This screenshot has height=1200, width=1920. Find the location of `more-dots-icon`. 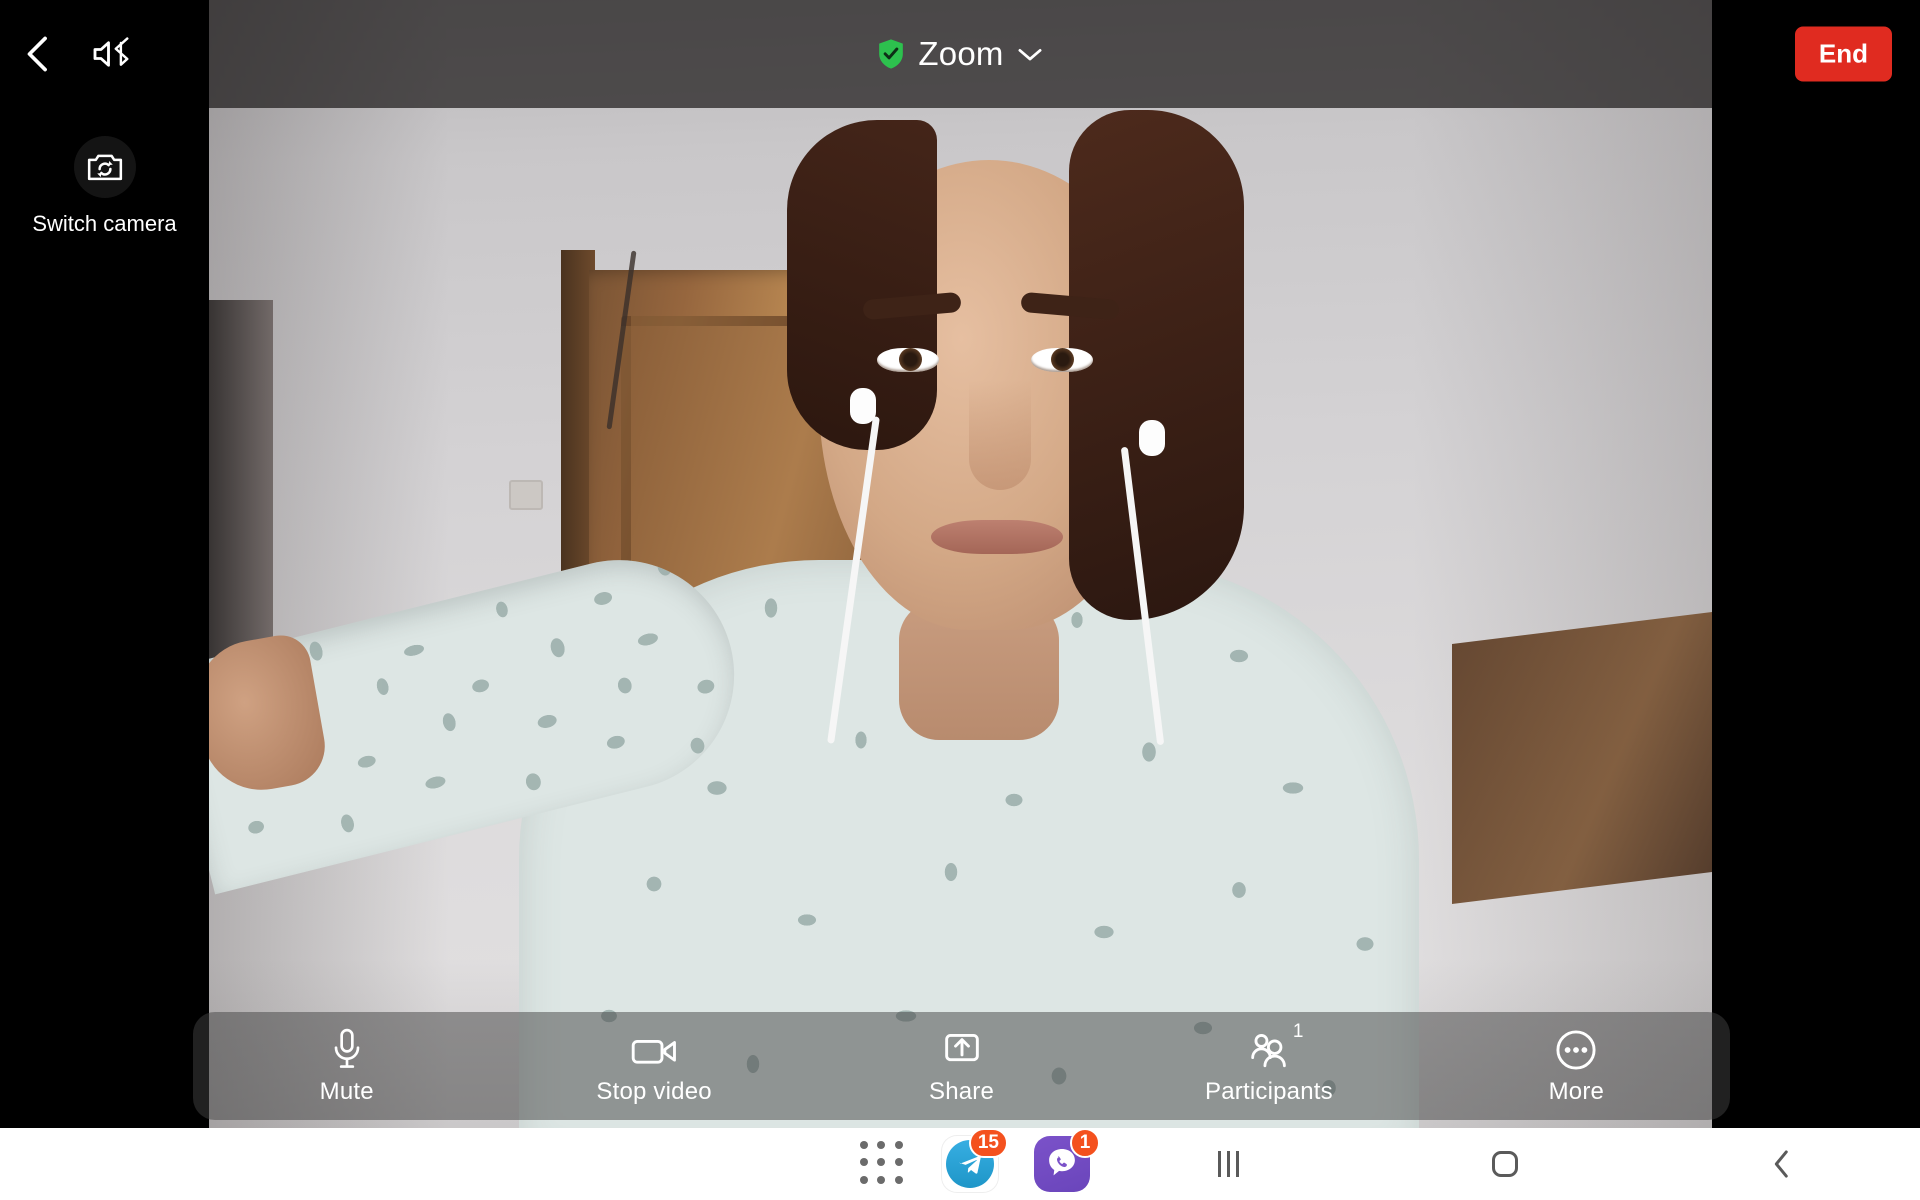

more-dots-icon is located at coordinates (1576, 1049).